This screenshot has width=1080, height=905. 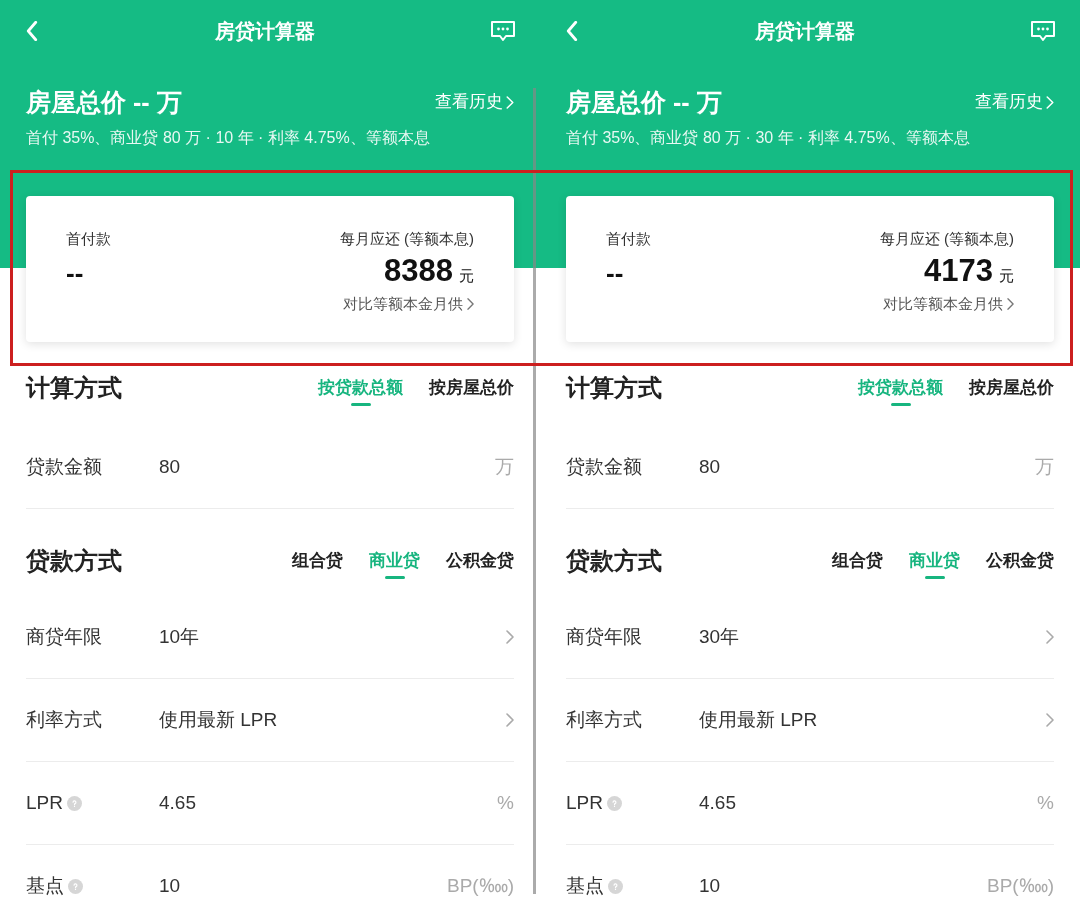 I want to click on loan-summary: 首付 35%、商业贷 80 万 · 10 年 · 利率 4.75%、等额本息, so click(x=228, y=138).